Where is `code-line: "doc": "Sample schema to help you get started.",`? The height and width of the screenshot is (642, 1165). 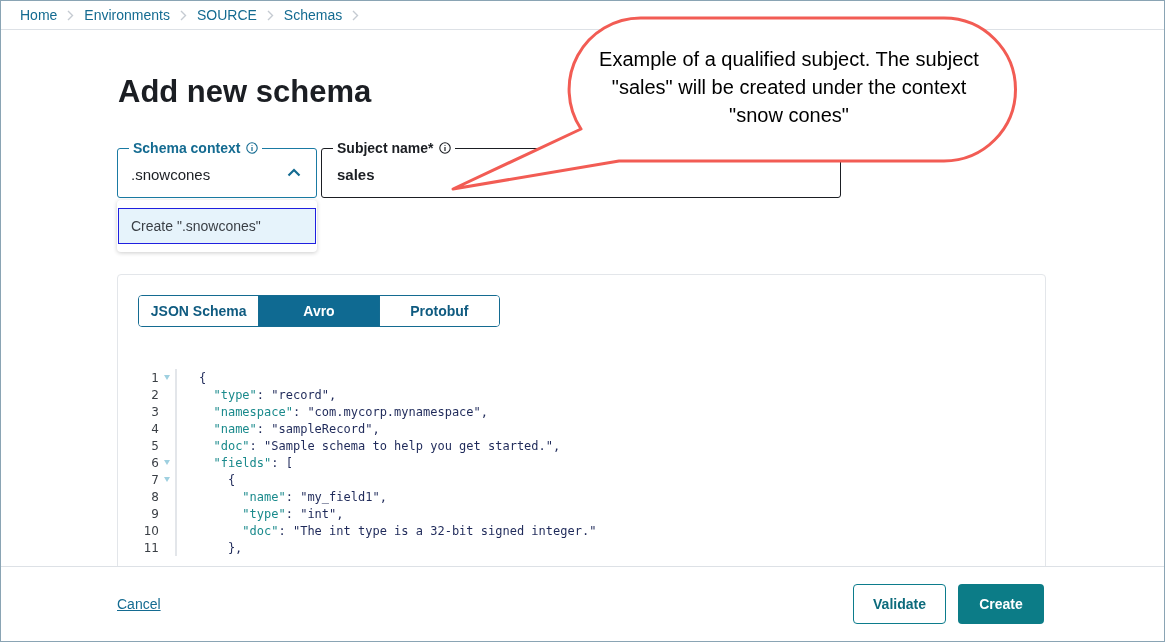
code-line: "doc": "Sample schema to help you get started.", is located at coordinates (386, 446).